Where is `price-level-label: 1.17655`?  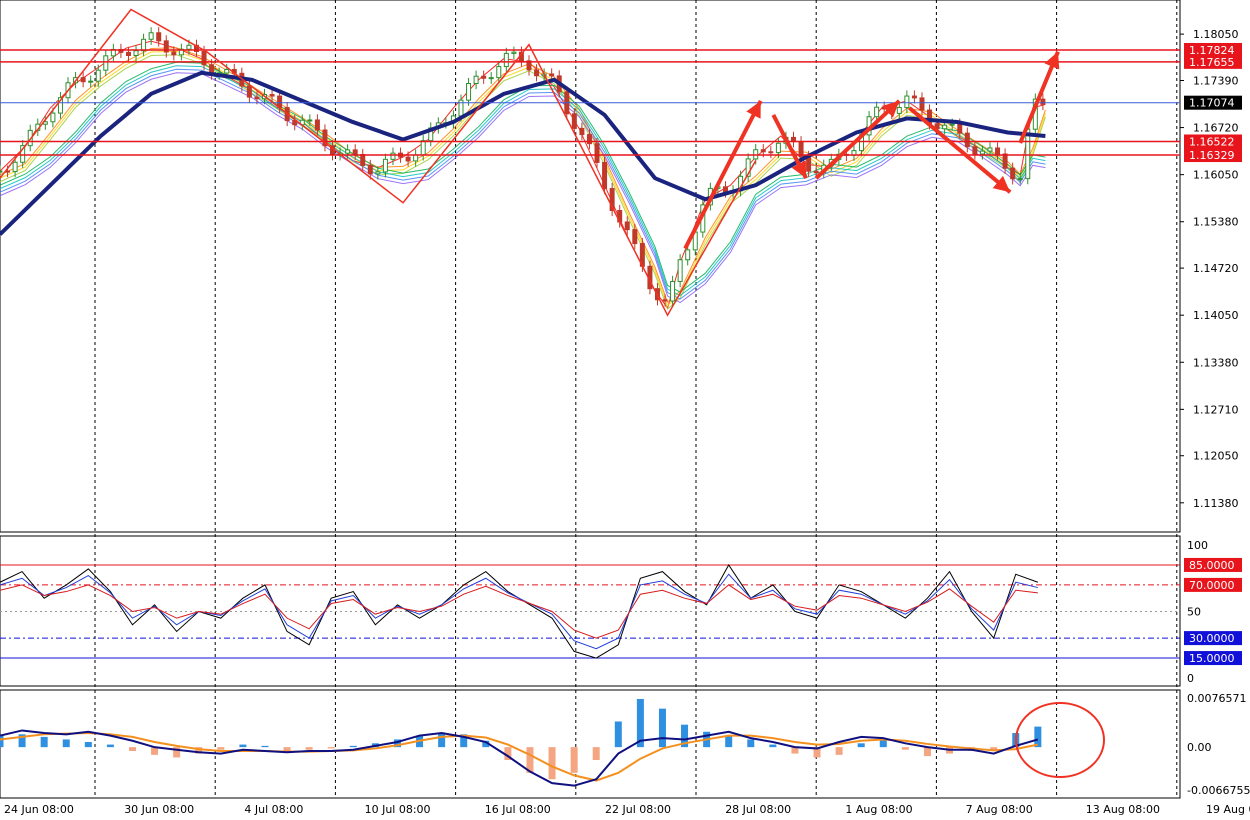
price-level-label: 1.17655 is located at coordinates (1212, 62).